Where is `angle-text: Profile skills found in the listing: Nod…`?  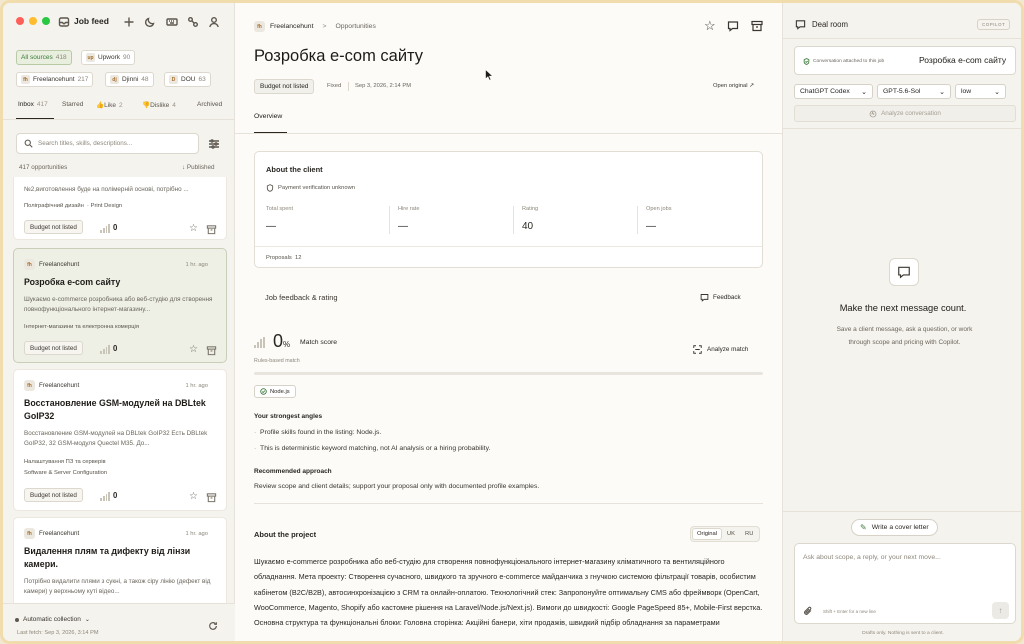 angle-text: Profile skills found in the listing: Nod… is located at coordinates (321, 432).